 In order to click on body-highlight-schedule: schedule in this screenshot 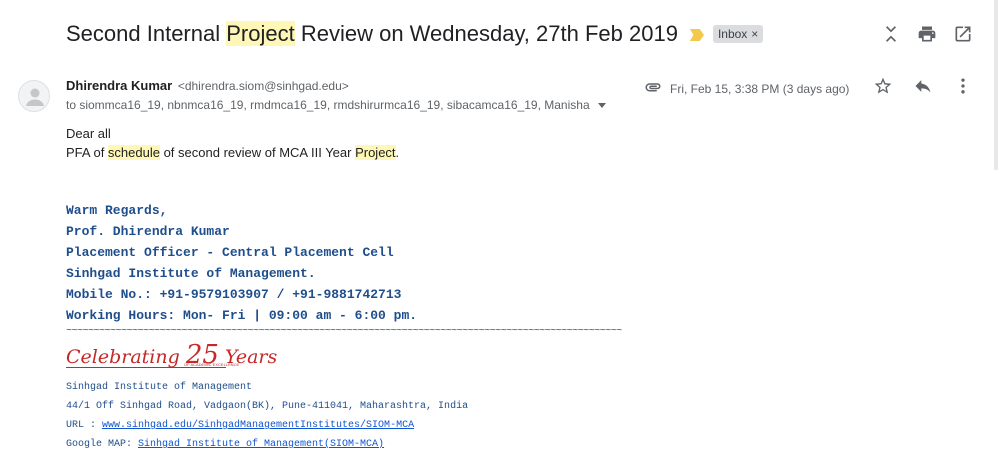, I will do `click(133, 152)`.